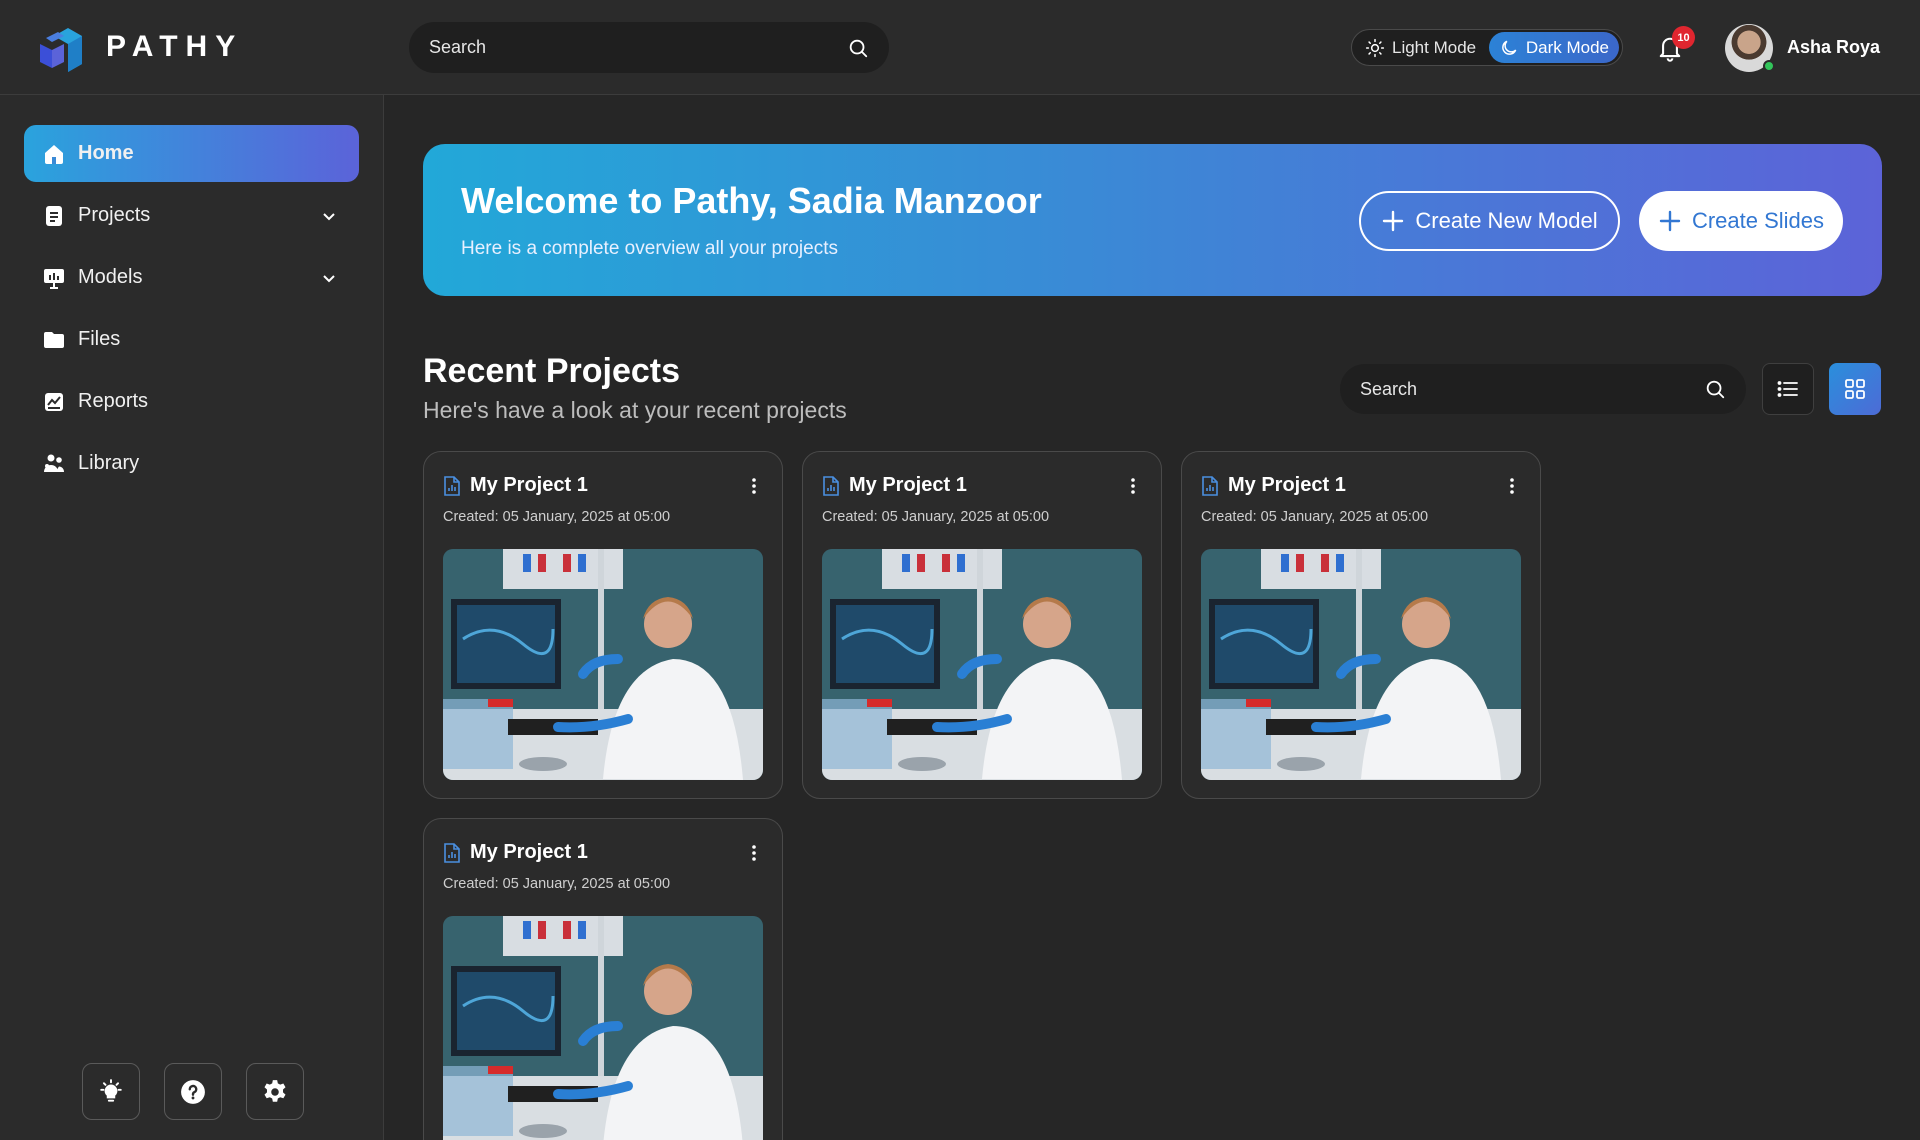 The image size is (1920, 1140). What do you see at coordinates (54, 339) in the screenshot?
I see `folder-icon` at bounding box center [54, 339].